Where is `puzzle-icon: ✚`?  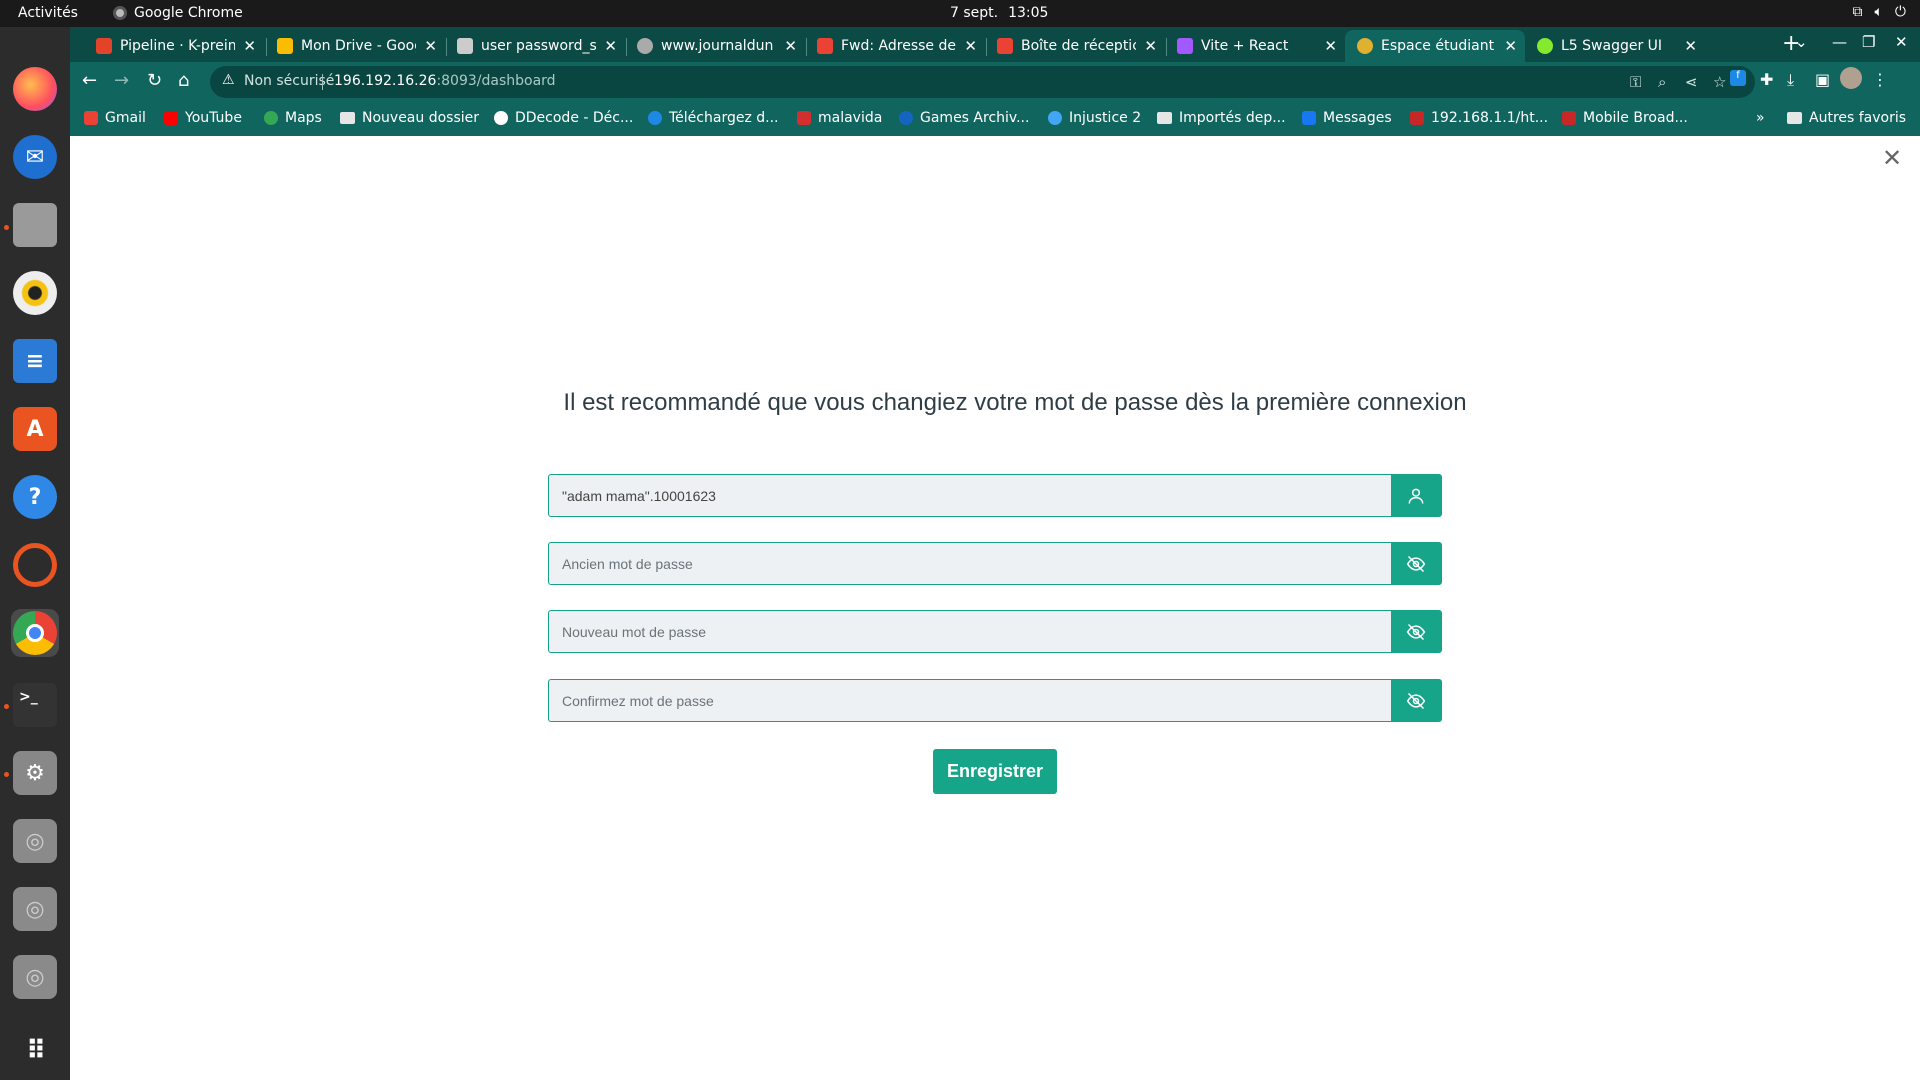
puzzle-icon: ✚ is located at coordinates (1766, 79).